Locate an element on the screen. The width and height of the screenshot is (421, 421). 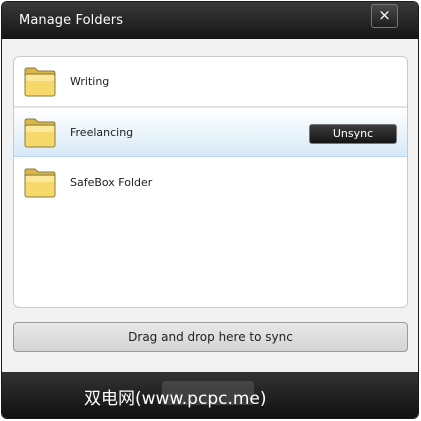
close-button: × is located at coordinates (384, 16).